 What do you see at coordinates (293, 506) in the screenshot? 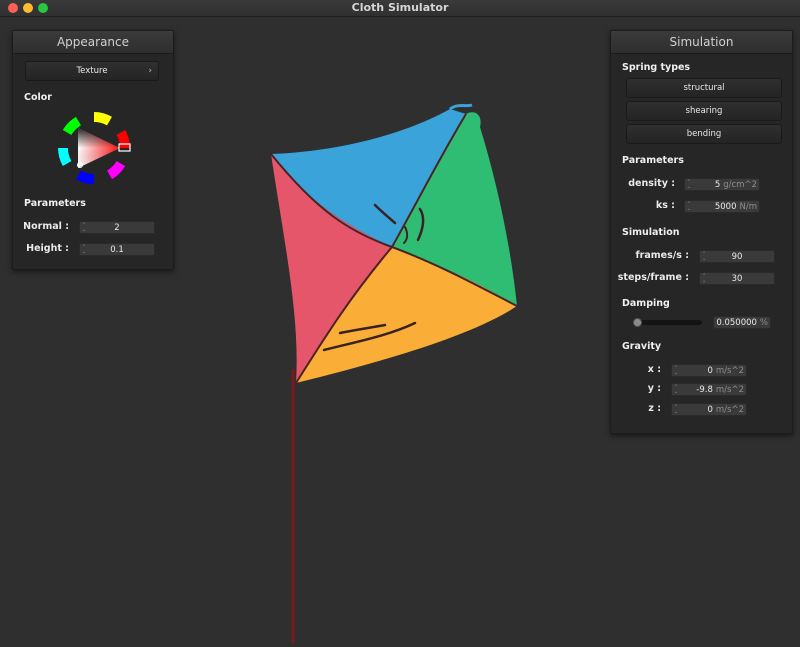
I see `cloth-pin-pole` at bounding box center [293, 506].